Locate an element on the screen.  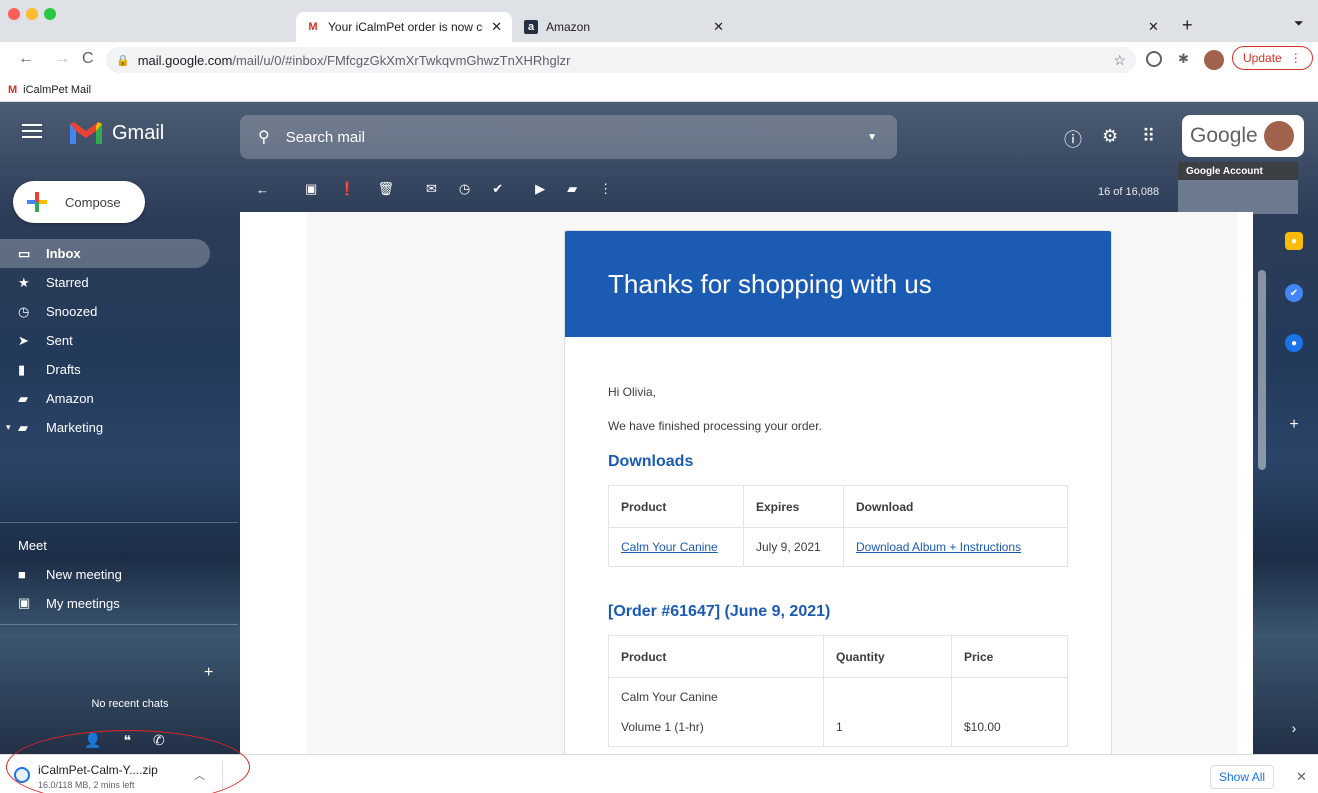
back-icon: ← is located at coordinates (26, 59).